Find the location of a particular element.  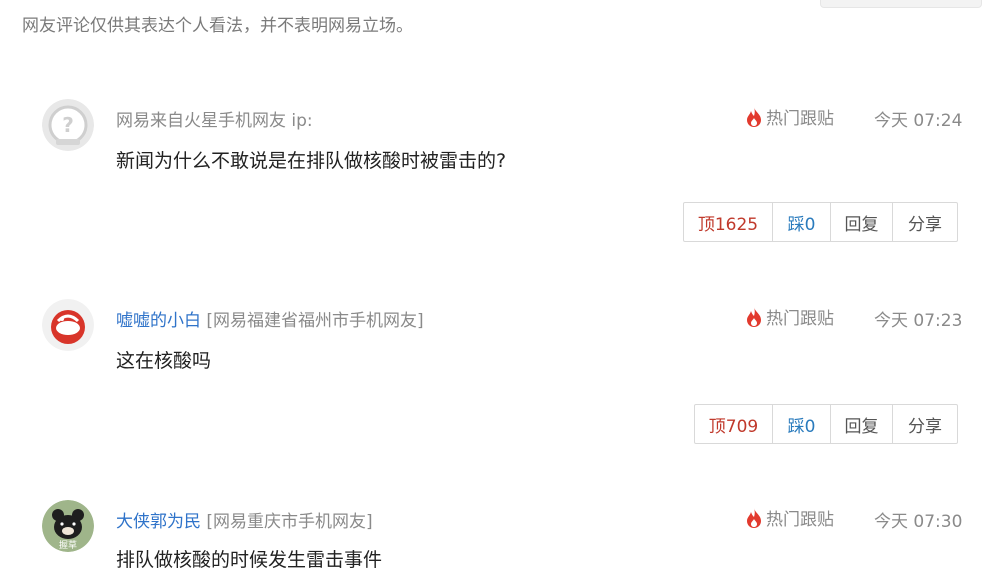

user-location: [网易福建省福州市手机网友] is located at coordinates (315, 321).